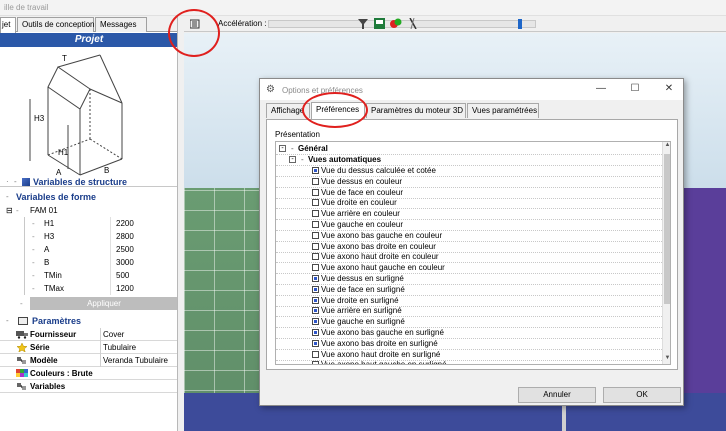 This screenshot has height=431, width=726. What do you see at coordinates (519, 24) in the screenshot?
I see `slider-thumb` at bounding box center [519, 24].